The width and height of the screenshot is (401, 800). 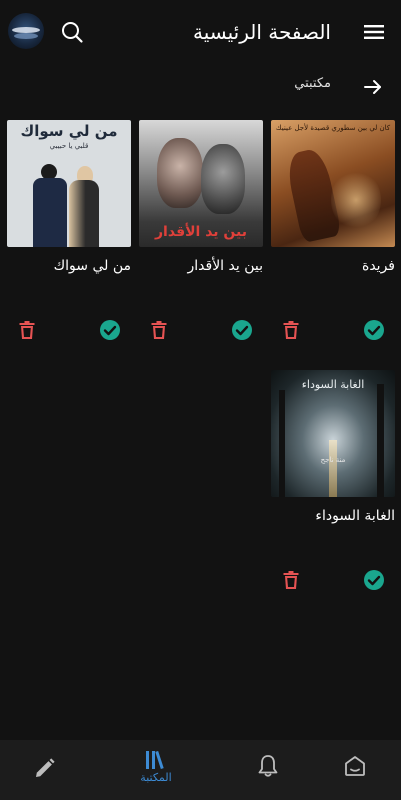 What do you see at coordinates (69, 266) in the screenshot?
I see `book-title: من لي سواك` at bounding box center [69, 266].